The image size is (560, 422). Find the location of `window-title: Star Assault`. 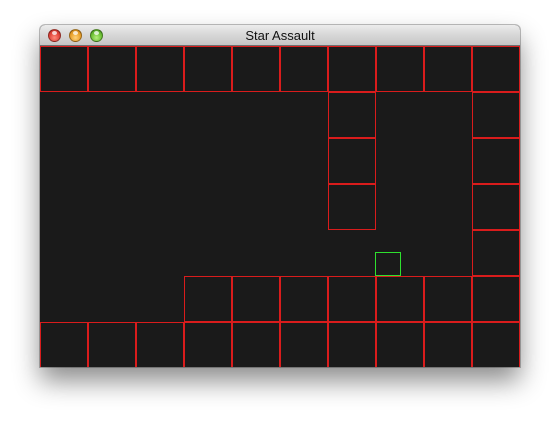

window-title: Star Assault is located at coordinates (280, 35).